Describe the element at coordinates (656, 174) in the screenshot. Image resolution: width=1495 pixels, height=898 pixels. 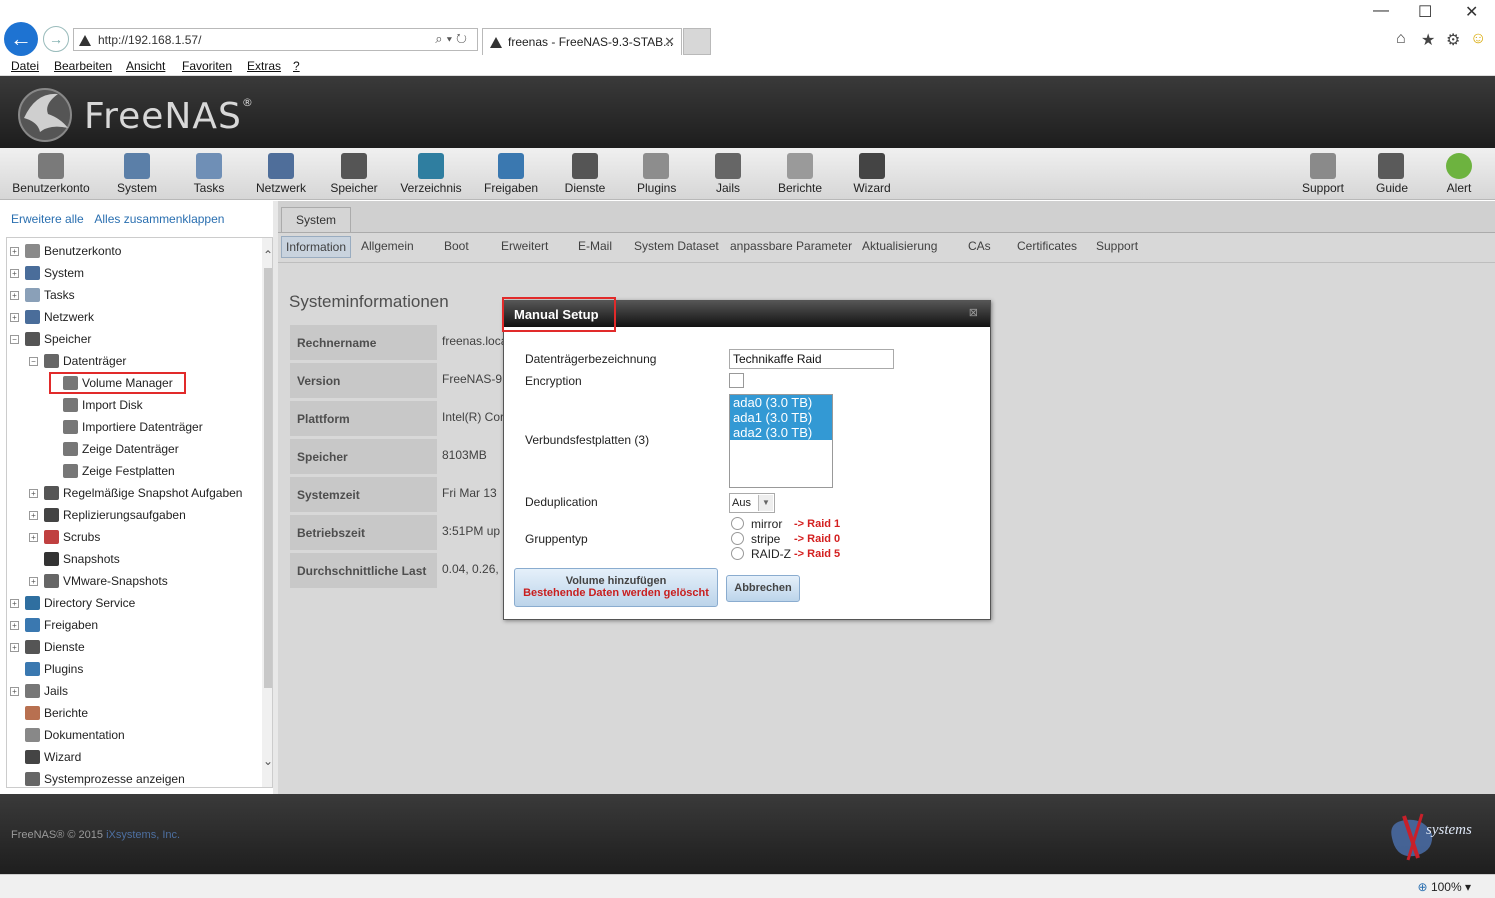
I see `toolbar-plugins: Plugins` at that location.